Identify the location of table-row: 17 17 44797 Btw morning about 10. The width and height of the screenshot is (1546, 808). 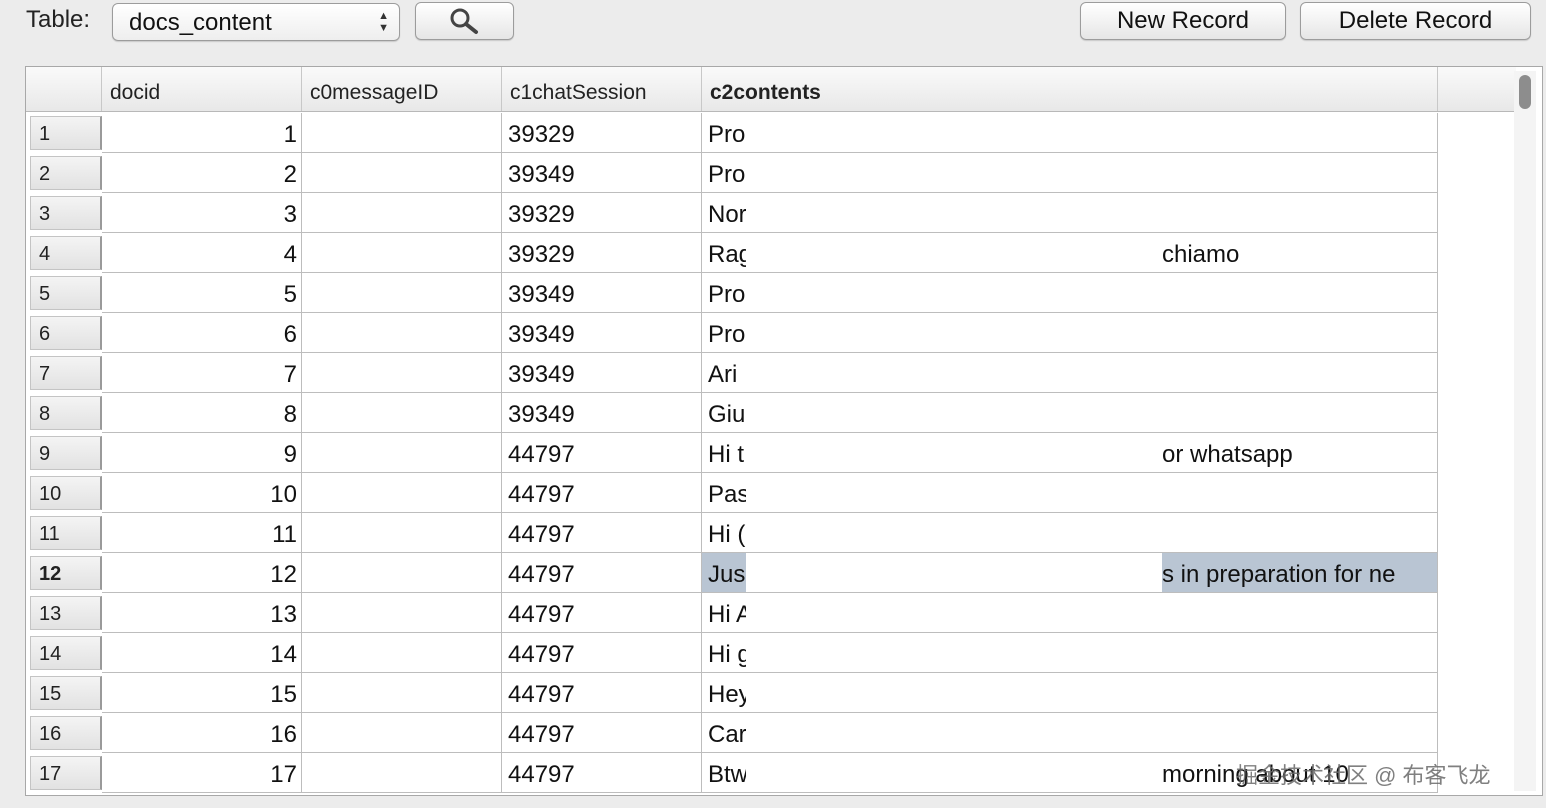
(732, 773).